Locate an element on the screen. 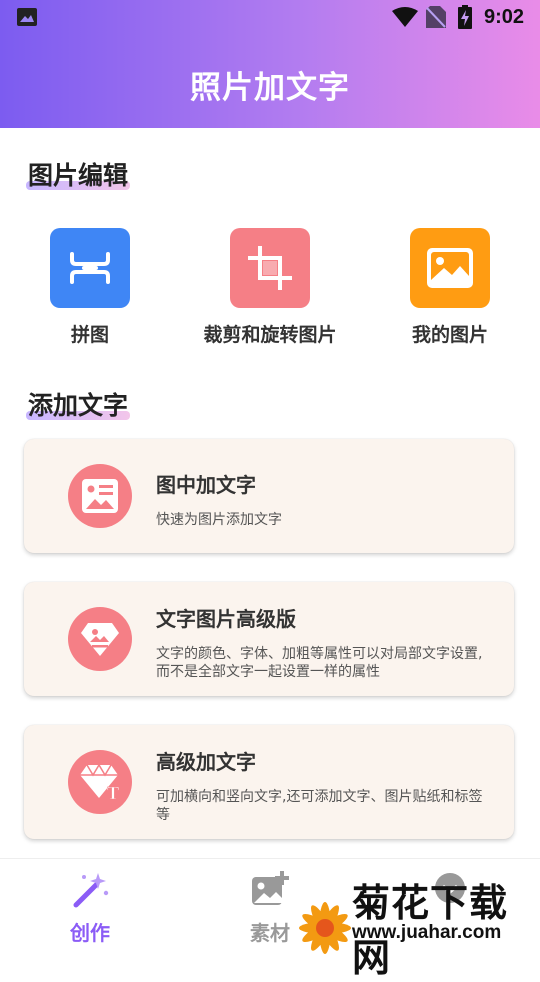  magic-wand-icon is located at coordinates (91, 890).